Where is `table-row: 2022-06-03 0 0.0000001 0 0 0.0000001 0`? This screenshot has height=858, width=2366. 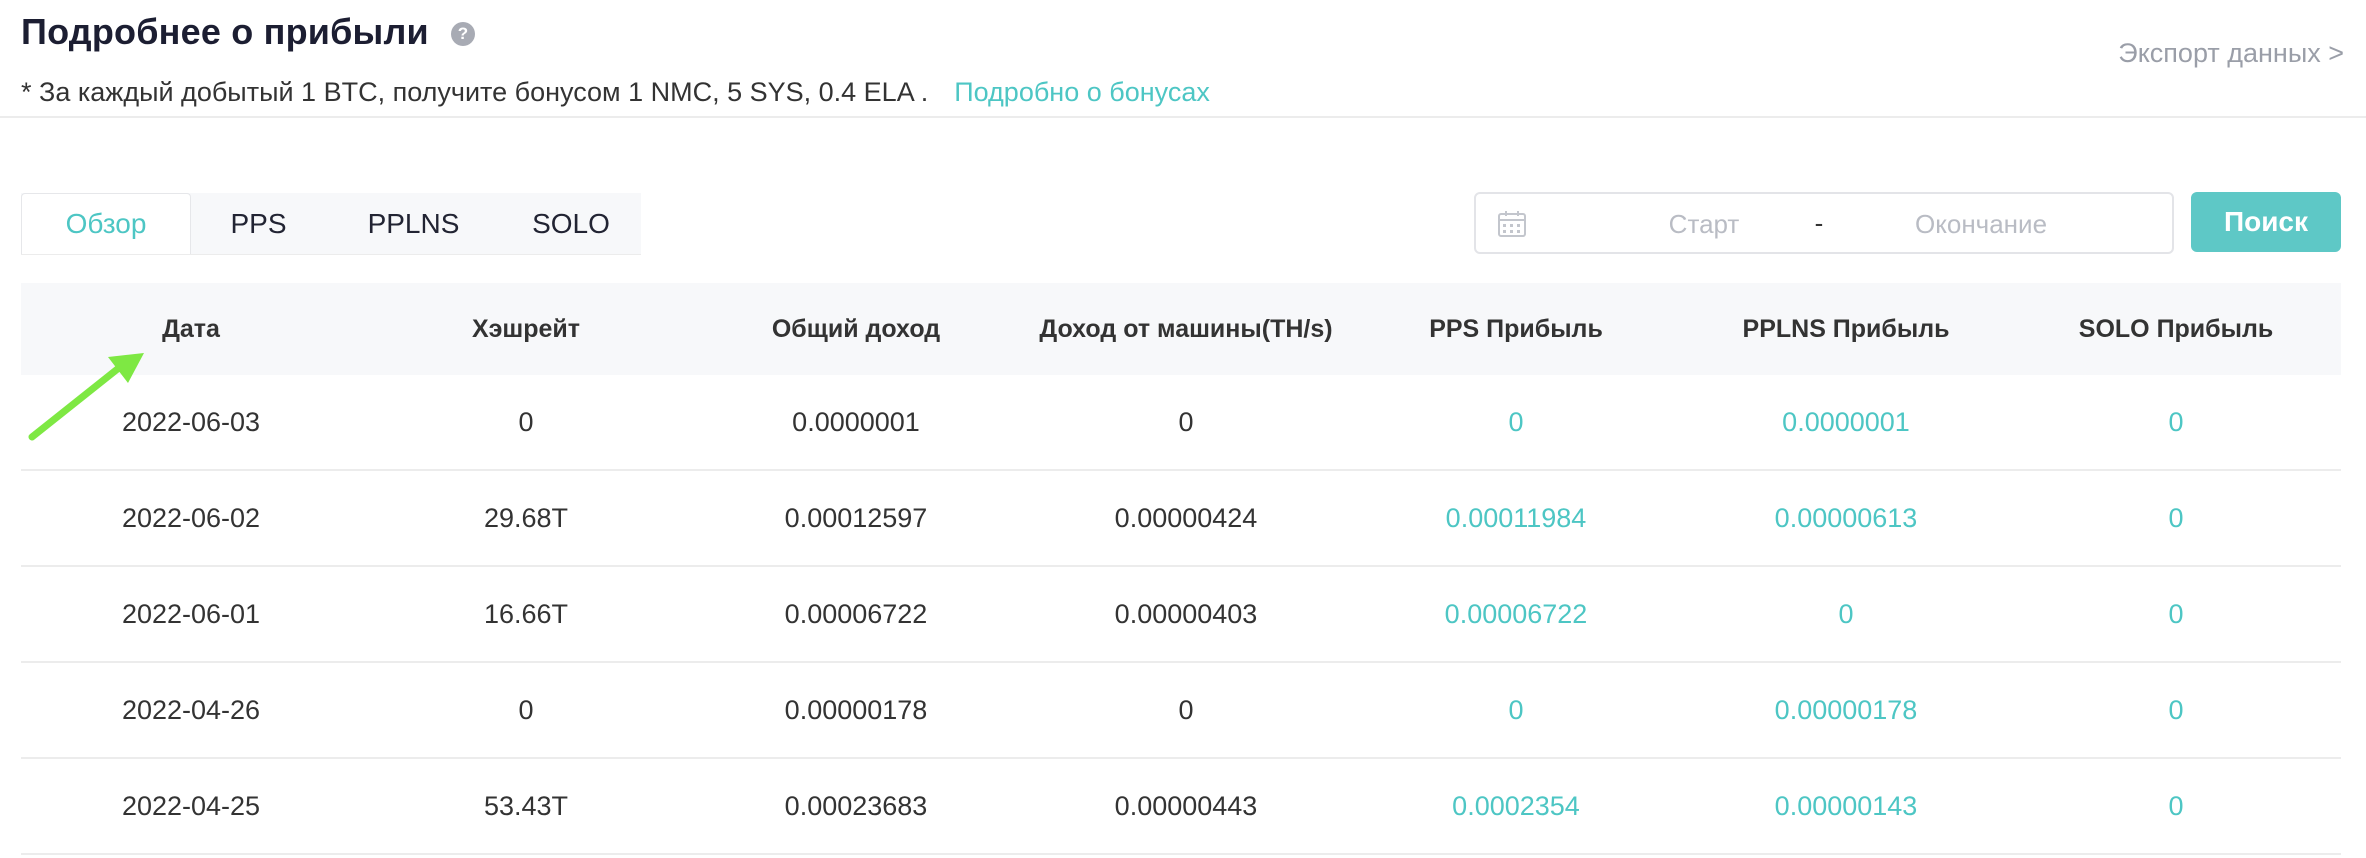
table-row: 2022-06-03 0 0.0000001 0 0 0.0000001 0 is located at coordinates (1181, 423).